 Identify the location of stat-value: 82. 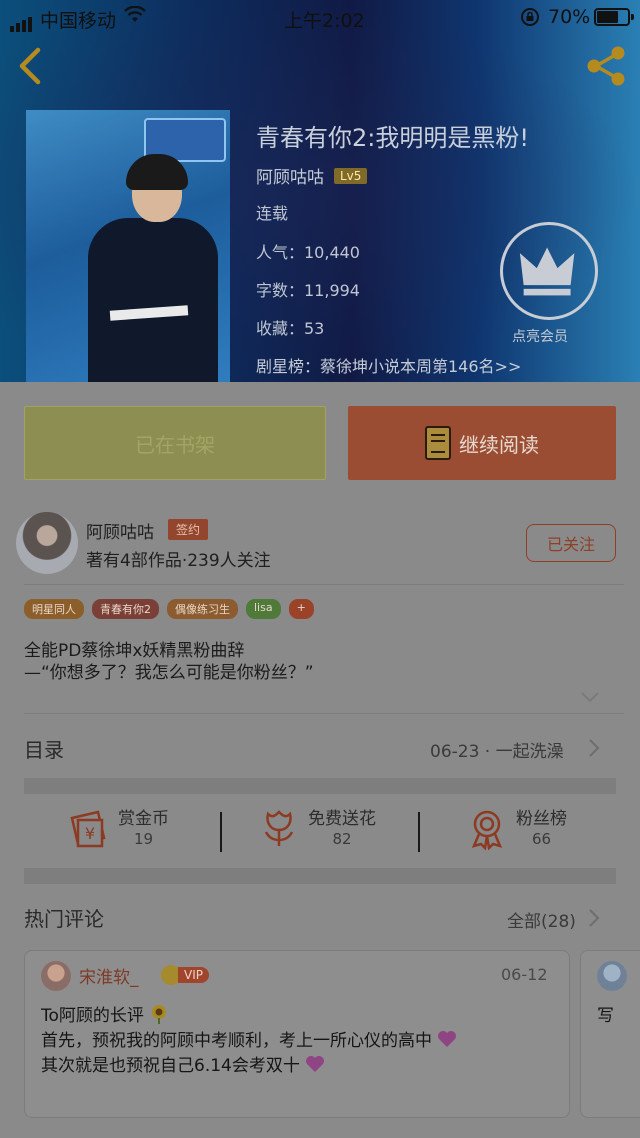
(342, 839).